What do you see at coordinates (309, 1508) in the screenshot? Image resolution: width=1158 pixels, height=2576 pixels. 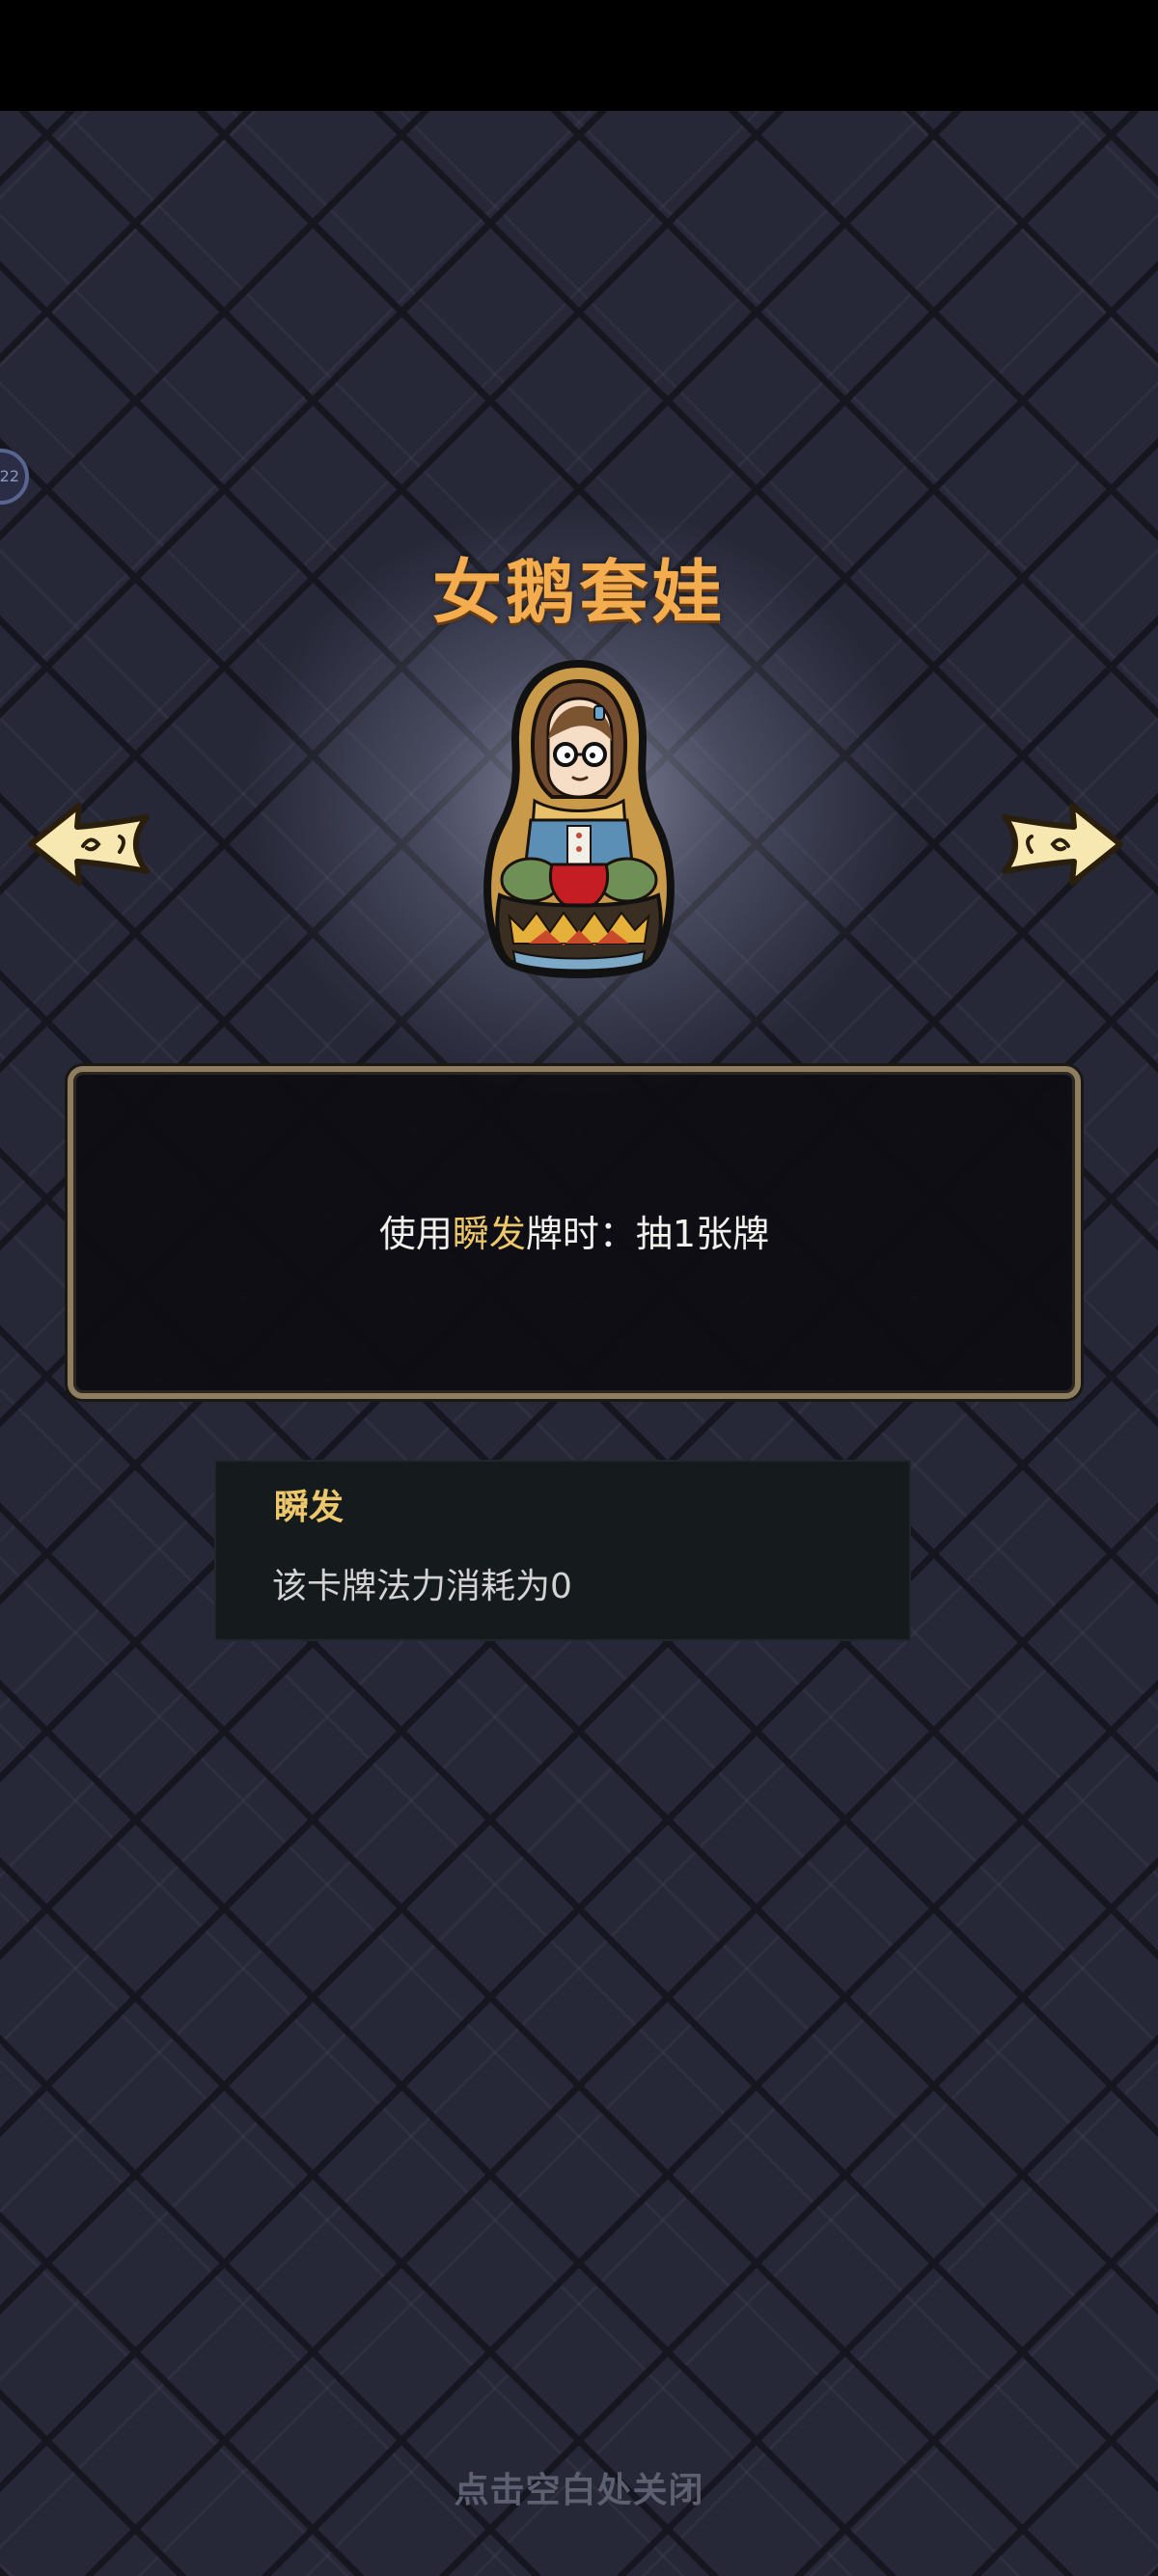 I see `keyword-tooltip-title: 瞬发` at bounding box center [309, 1508].